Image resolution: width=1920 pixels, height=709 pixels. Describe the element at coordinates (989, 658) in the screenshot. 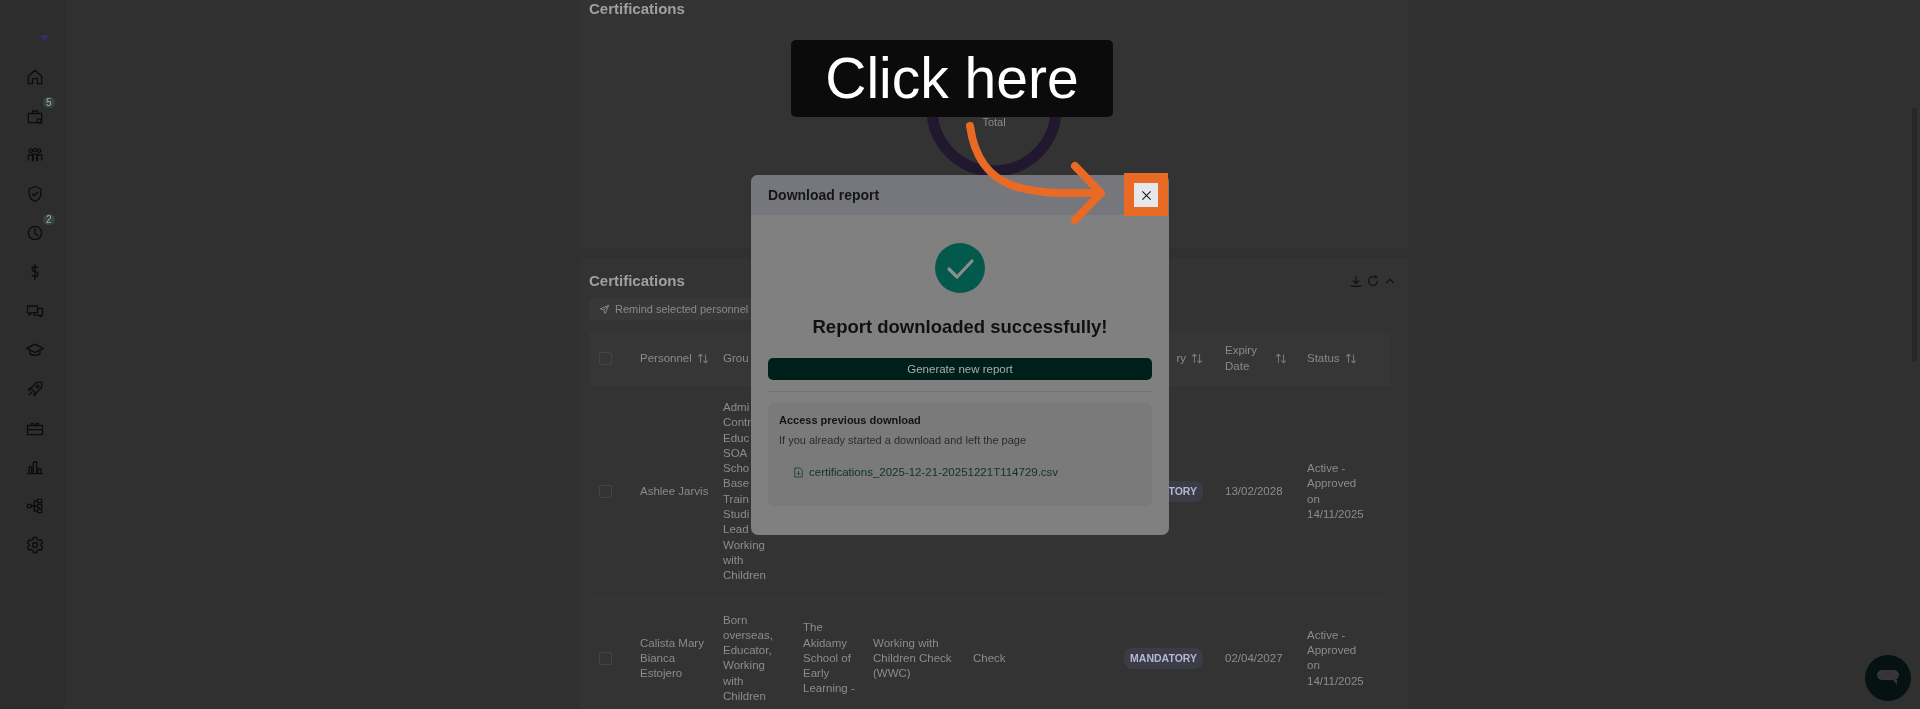

I see `table-cell-text: Check` at that location.